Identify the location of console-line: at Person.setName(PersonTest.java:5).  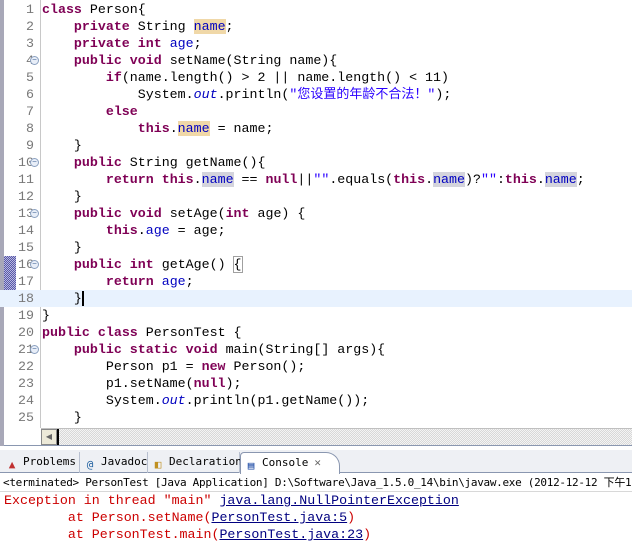
(179, 517).